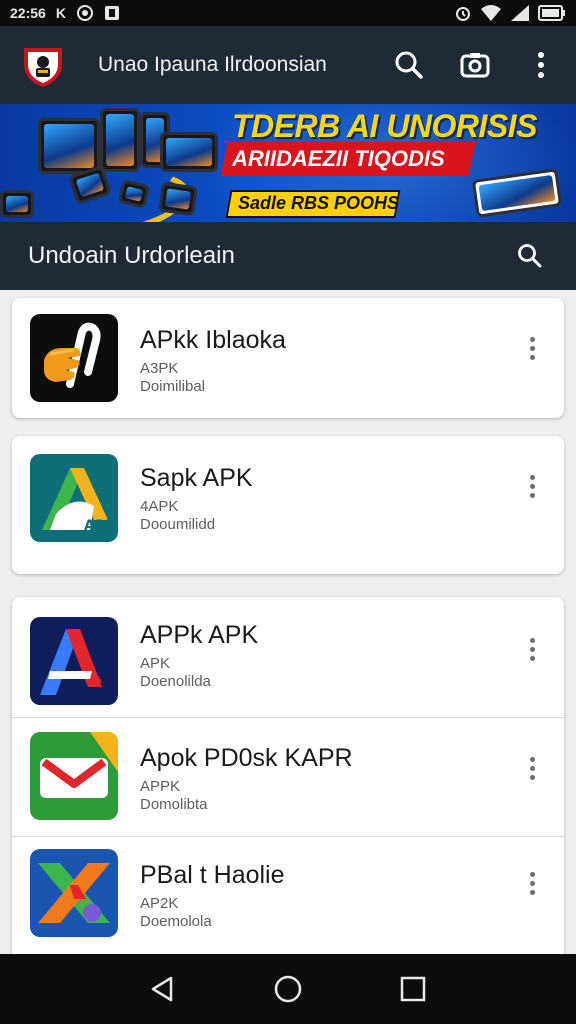  Describe the element at coordinates (175, 681) in the screenshot. I see `app-status: Doenolilda` at that location.